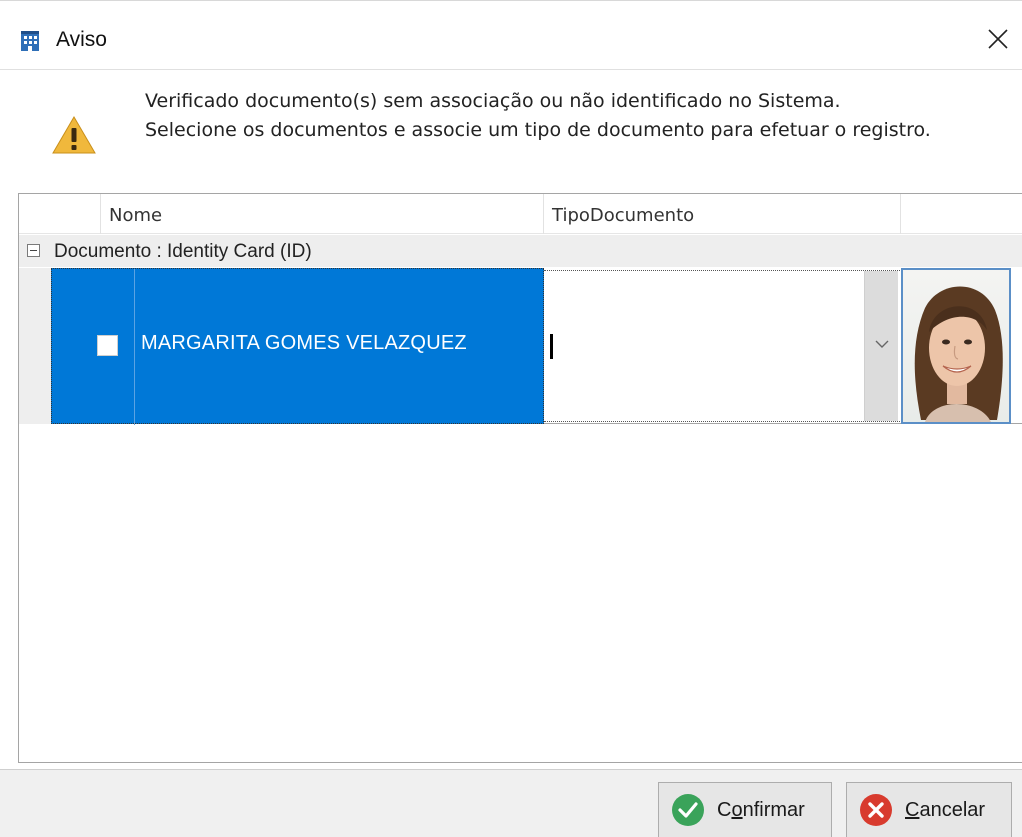  I want to click on group-label: Documento : Identity Card (ID), so click(183, 251).